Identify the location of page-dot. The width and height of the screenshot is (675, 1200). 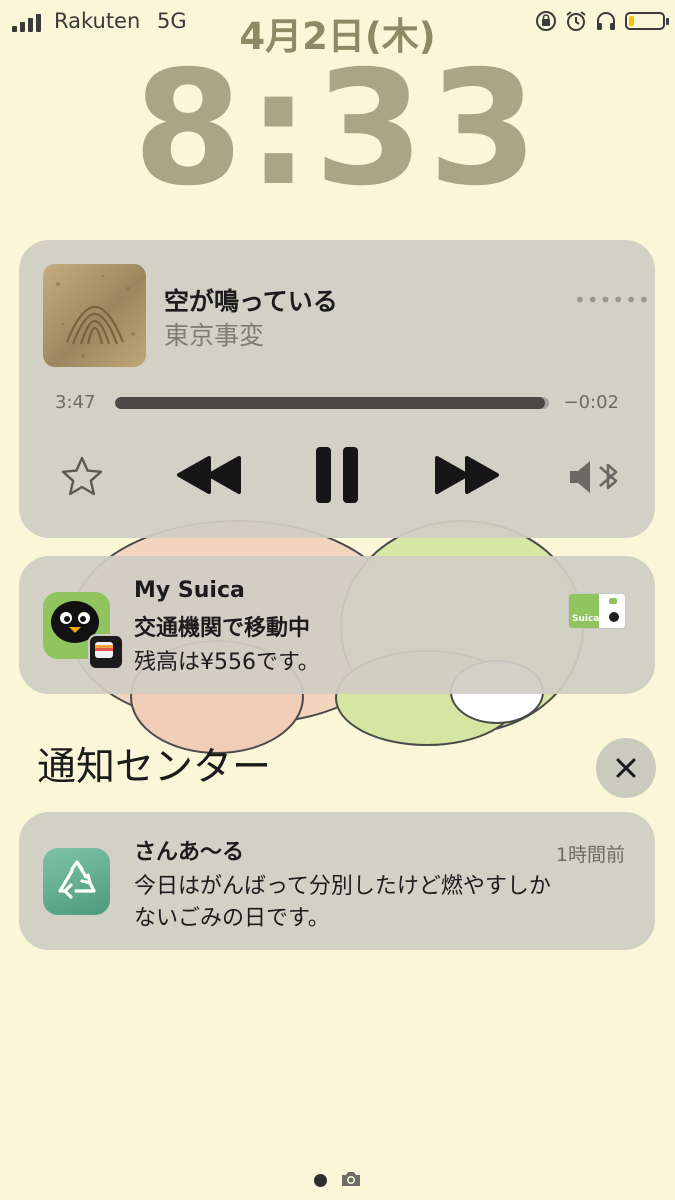
(320, 1180).